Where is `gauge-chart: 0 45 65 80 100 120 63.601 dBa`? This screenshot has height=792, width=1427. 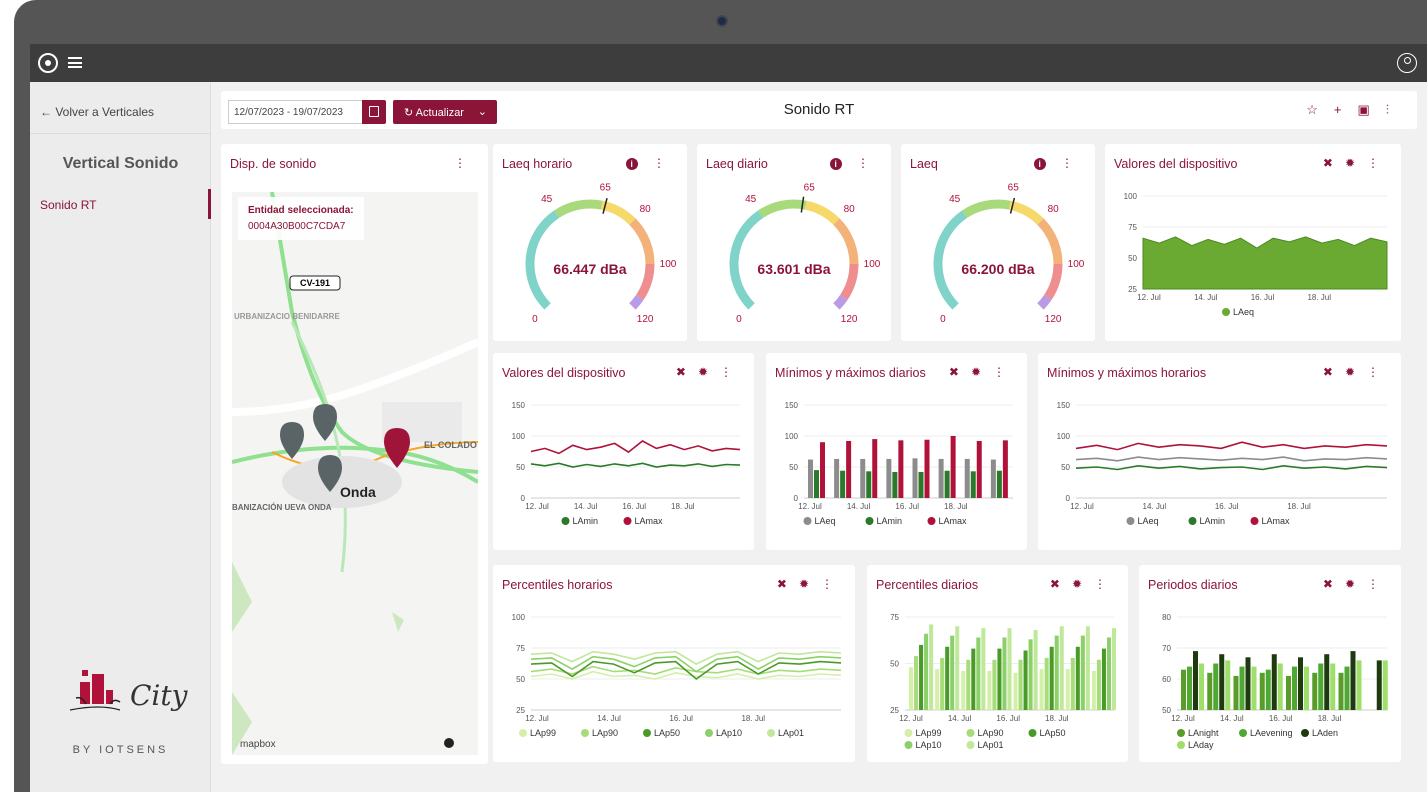
gauge-chart: 0 45 65 80 100 120 63.601 dBa is located at coordinates (805, 253).